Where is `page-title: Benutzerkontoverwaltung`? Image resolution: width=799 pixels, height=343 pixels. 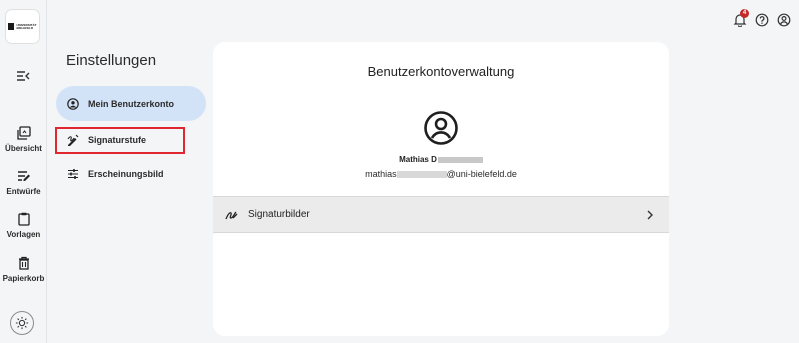
page-title: Benutzerkontoverwaltung is located at coordinates (441, 71).